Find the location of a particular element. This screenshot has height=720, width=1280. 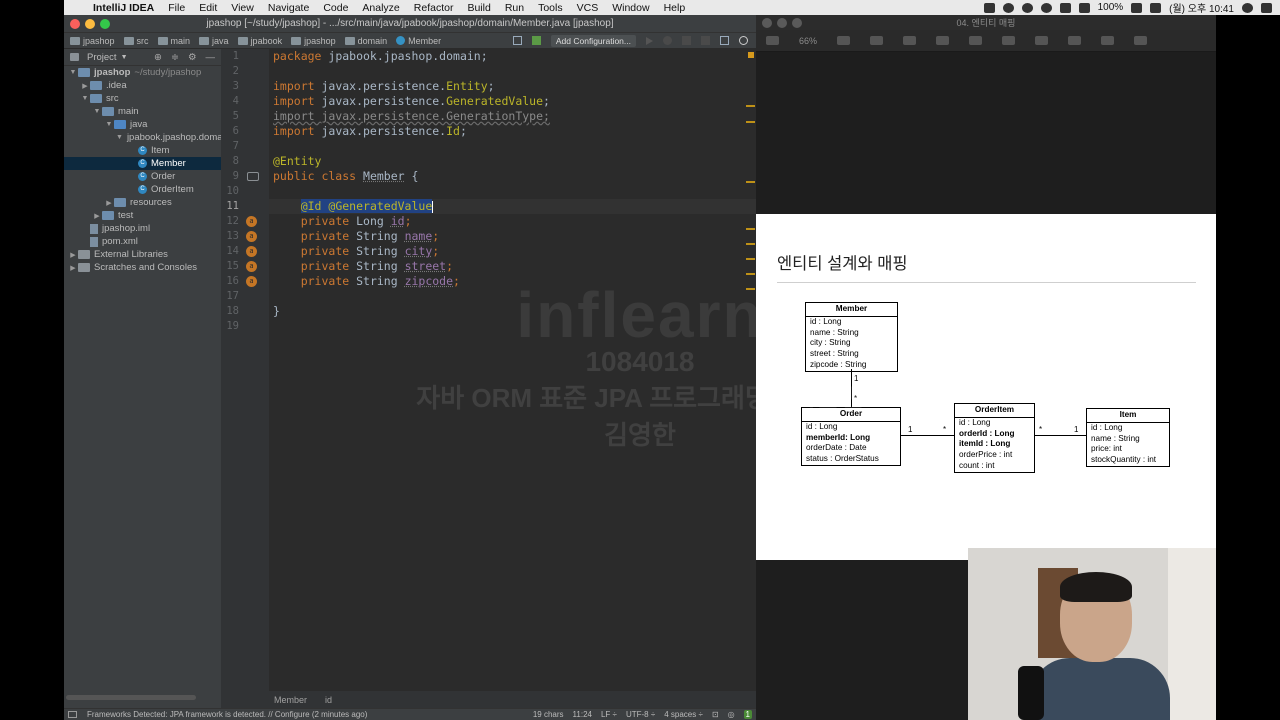

keynote-live-icon is located at coordinates (910, 40).